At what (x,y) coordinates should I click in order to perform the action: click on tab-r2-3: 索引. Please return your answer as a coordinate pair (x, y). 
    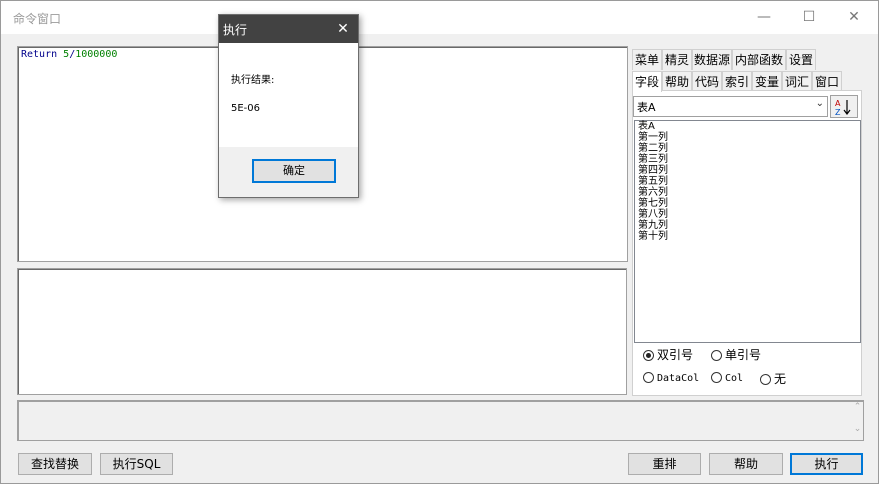
    Looking at the image, I should click on (737, 81).